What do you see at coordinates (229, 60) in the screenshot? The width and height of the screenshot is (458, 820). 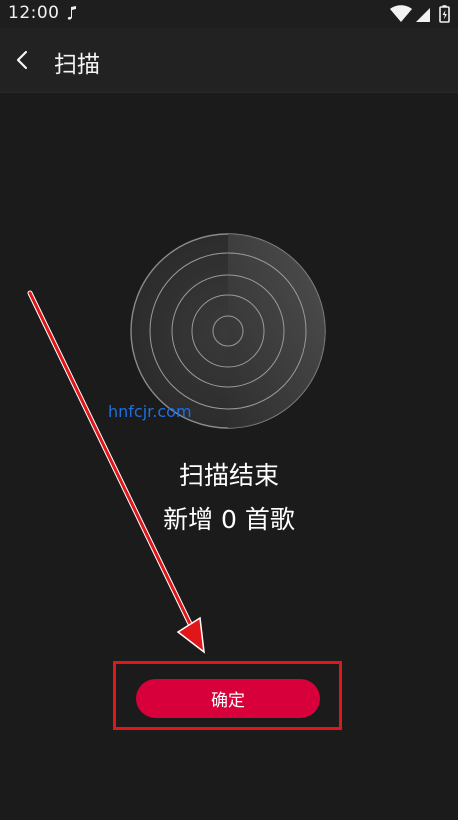 I see `app-bar: 扫描` at bounding box center [229, 60].